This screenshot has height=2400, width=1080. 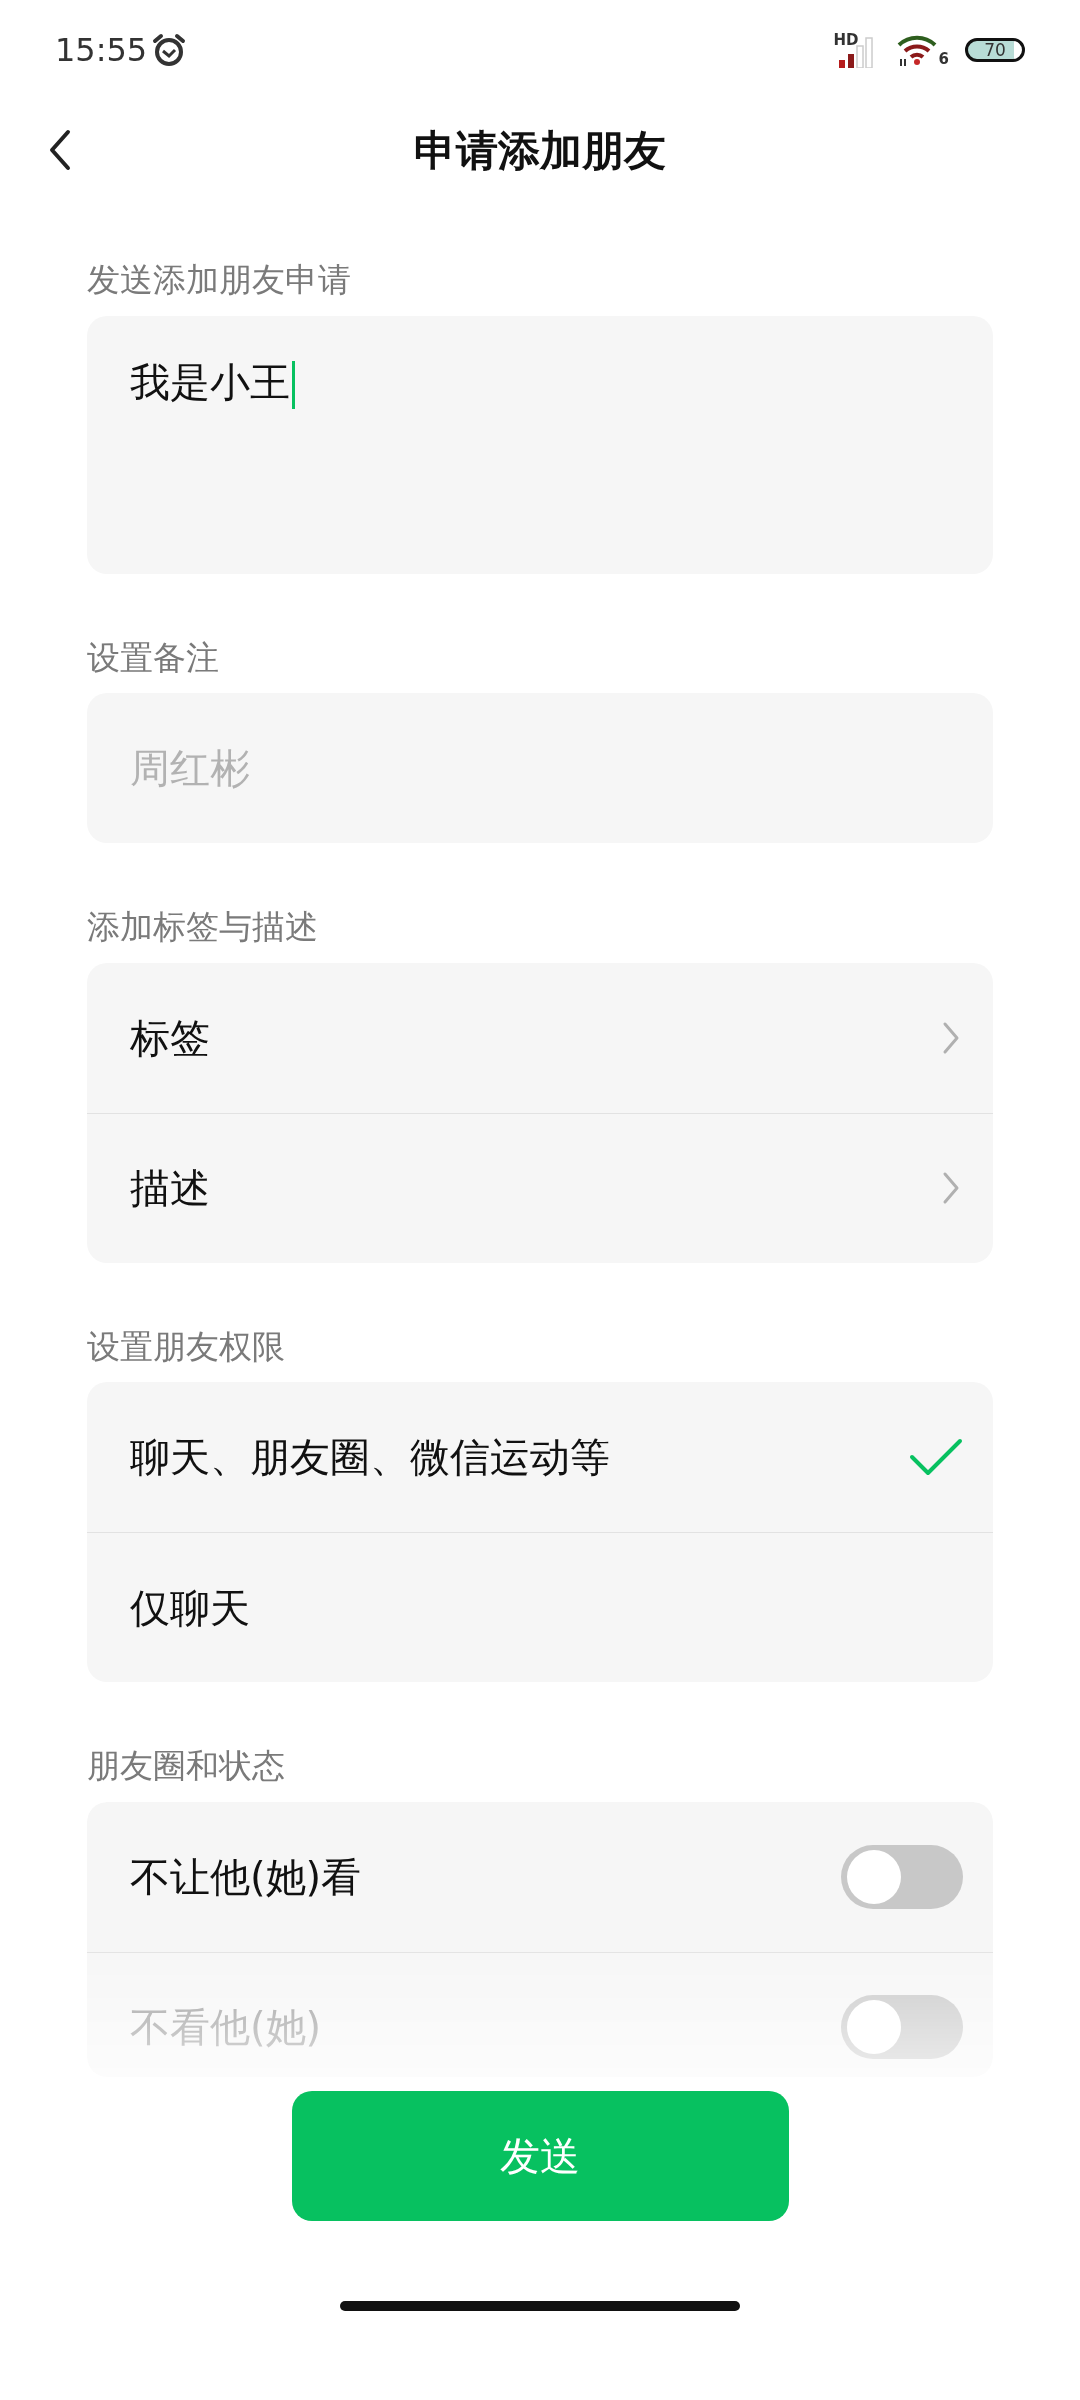 I want to click on section-label: 发送添加朋友申请, so click(x=219, y=280).